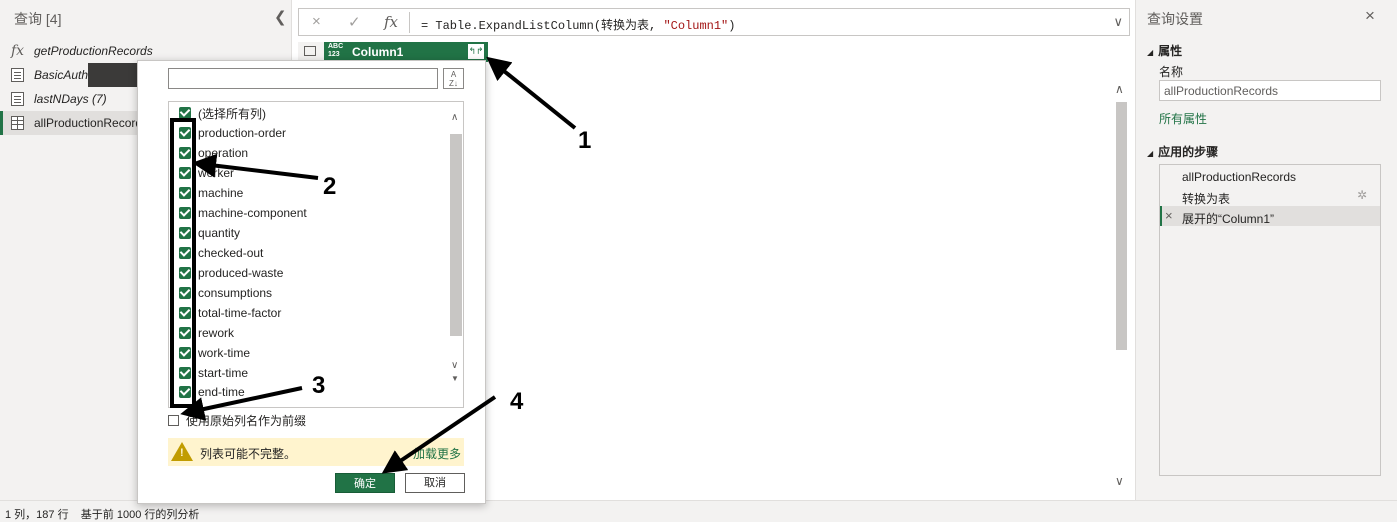 The height and width of the screenshot is (522, 1397). I want to click on table-icon, so click(17, 123).